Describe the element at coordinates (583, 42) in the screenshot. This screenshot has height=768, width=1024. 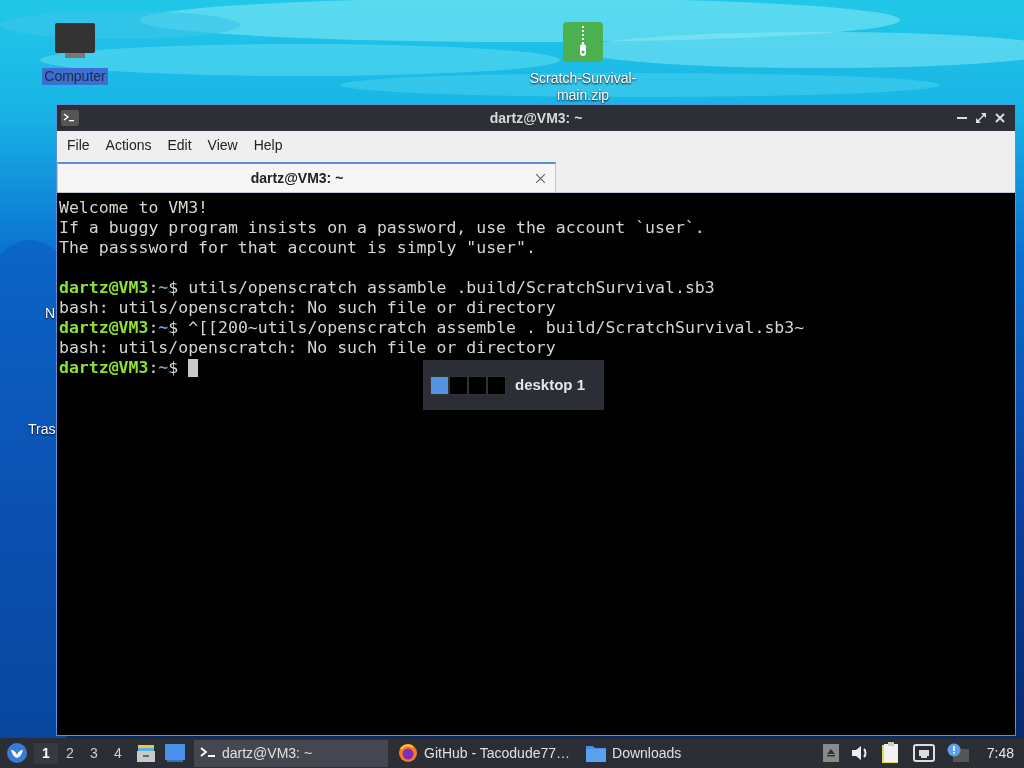
I see `zip-icon` at that location.